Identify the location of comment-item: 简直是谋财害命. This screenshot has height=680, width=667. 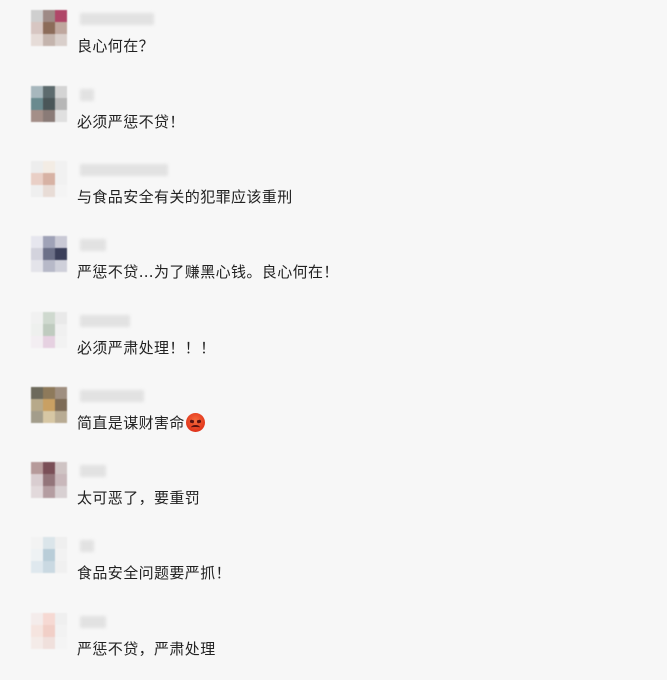
(333, 417).